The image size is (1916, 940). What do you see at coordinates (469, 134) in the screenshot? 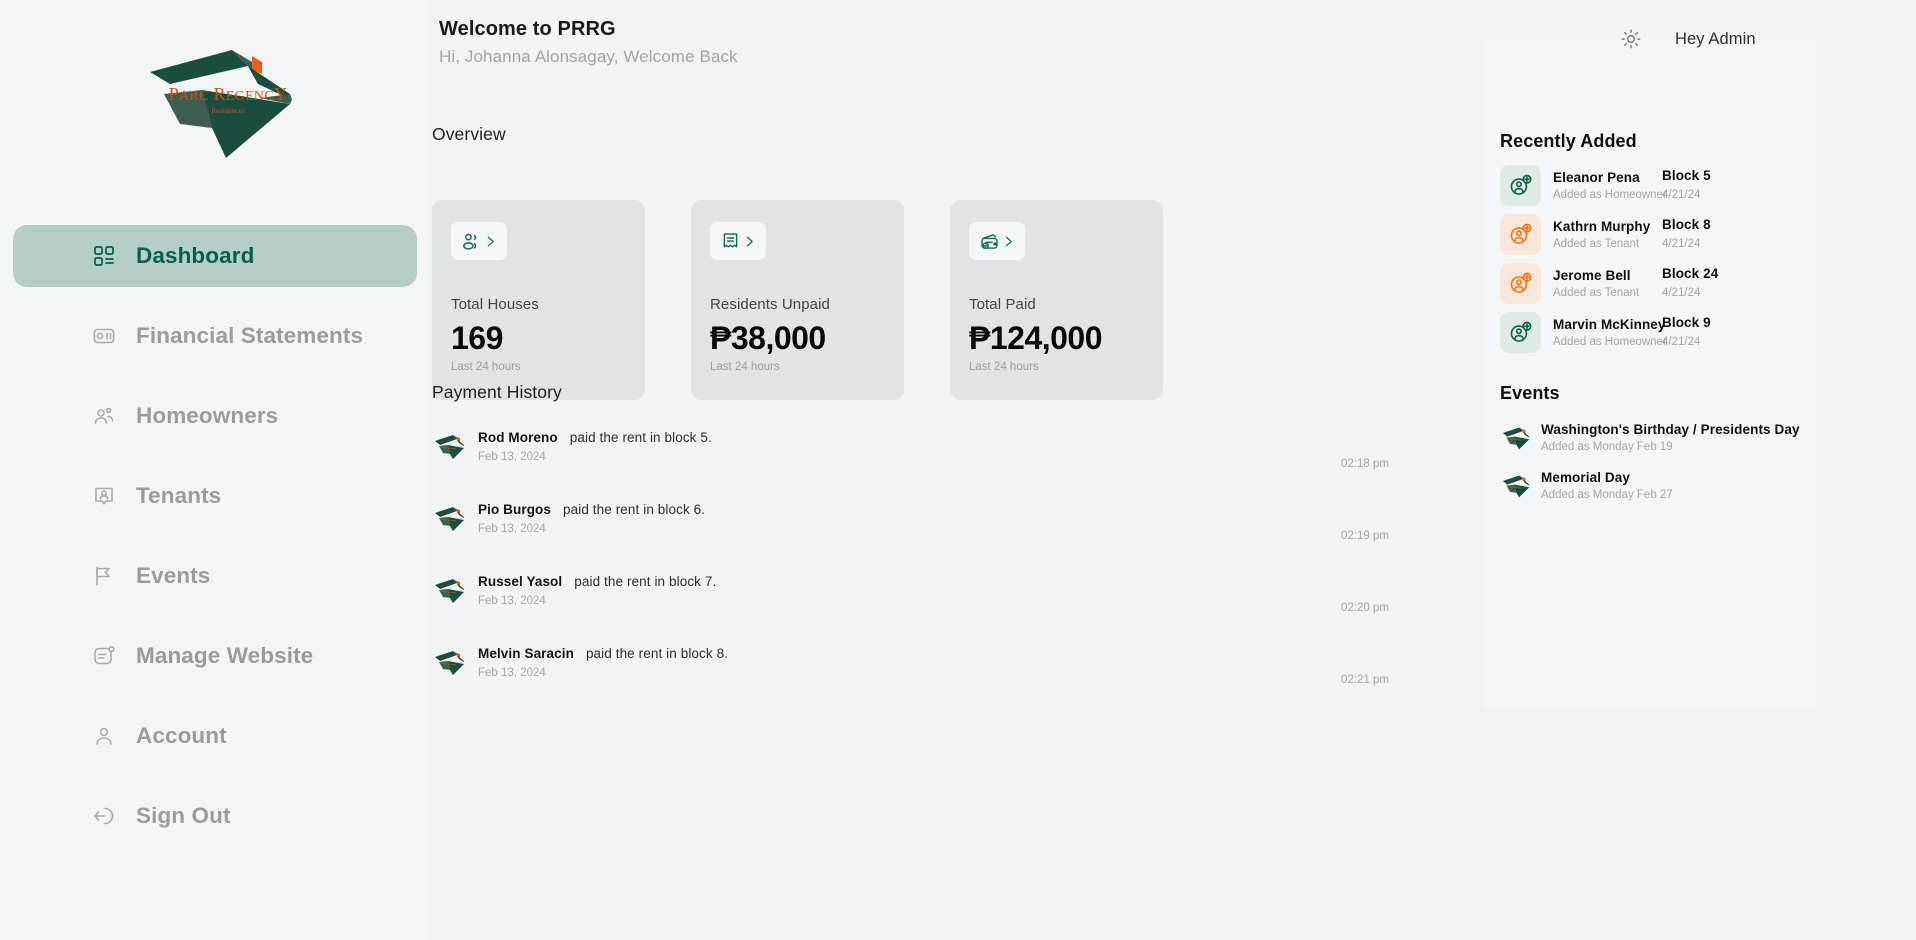
I see `overview-section-title: Overview` at bounding box center [469, 134].